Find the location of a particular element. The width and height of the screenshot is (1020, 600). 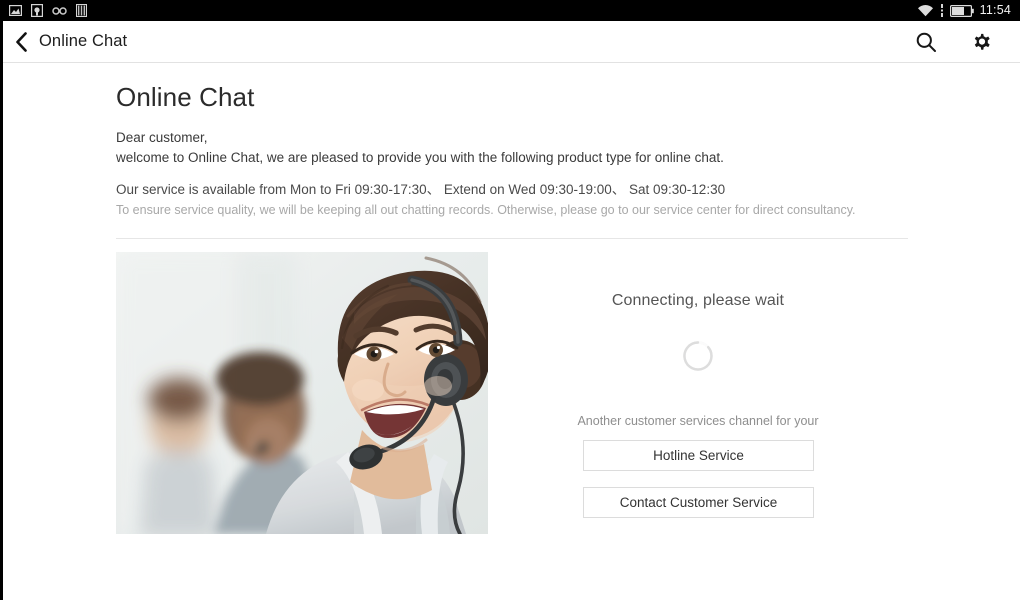

greeting-line: Dear customer, is located at coordinates (162, 137).